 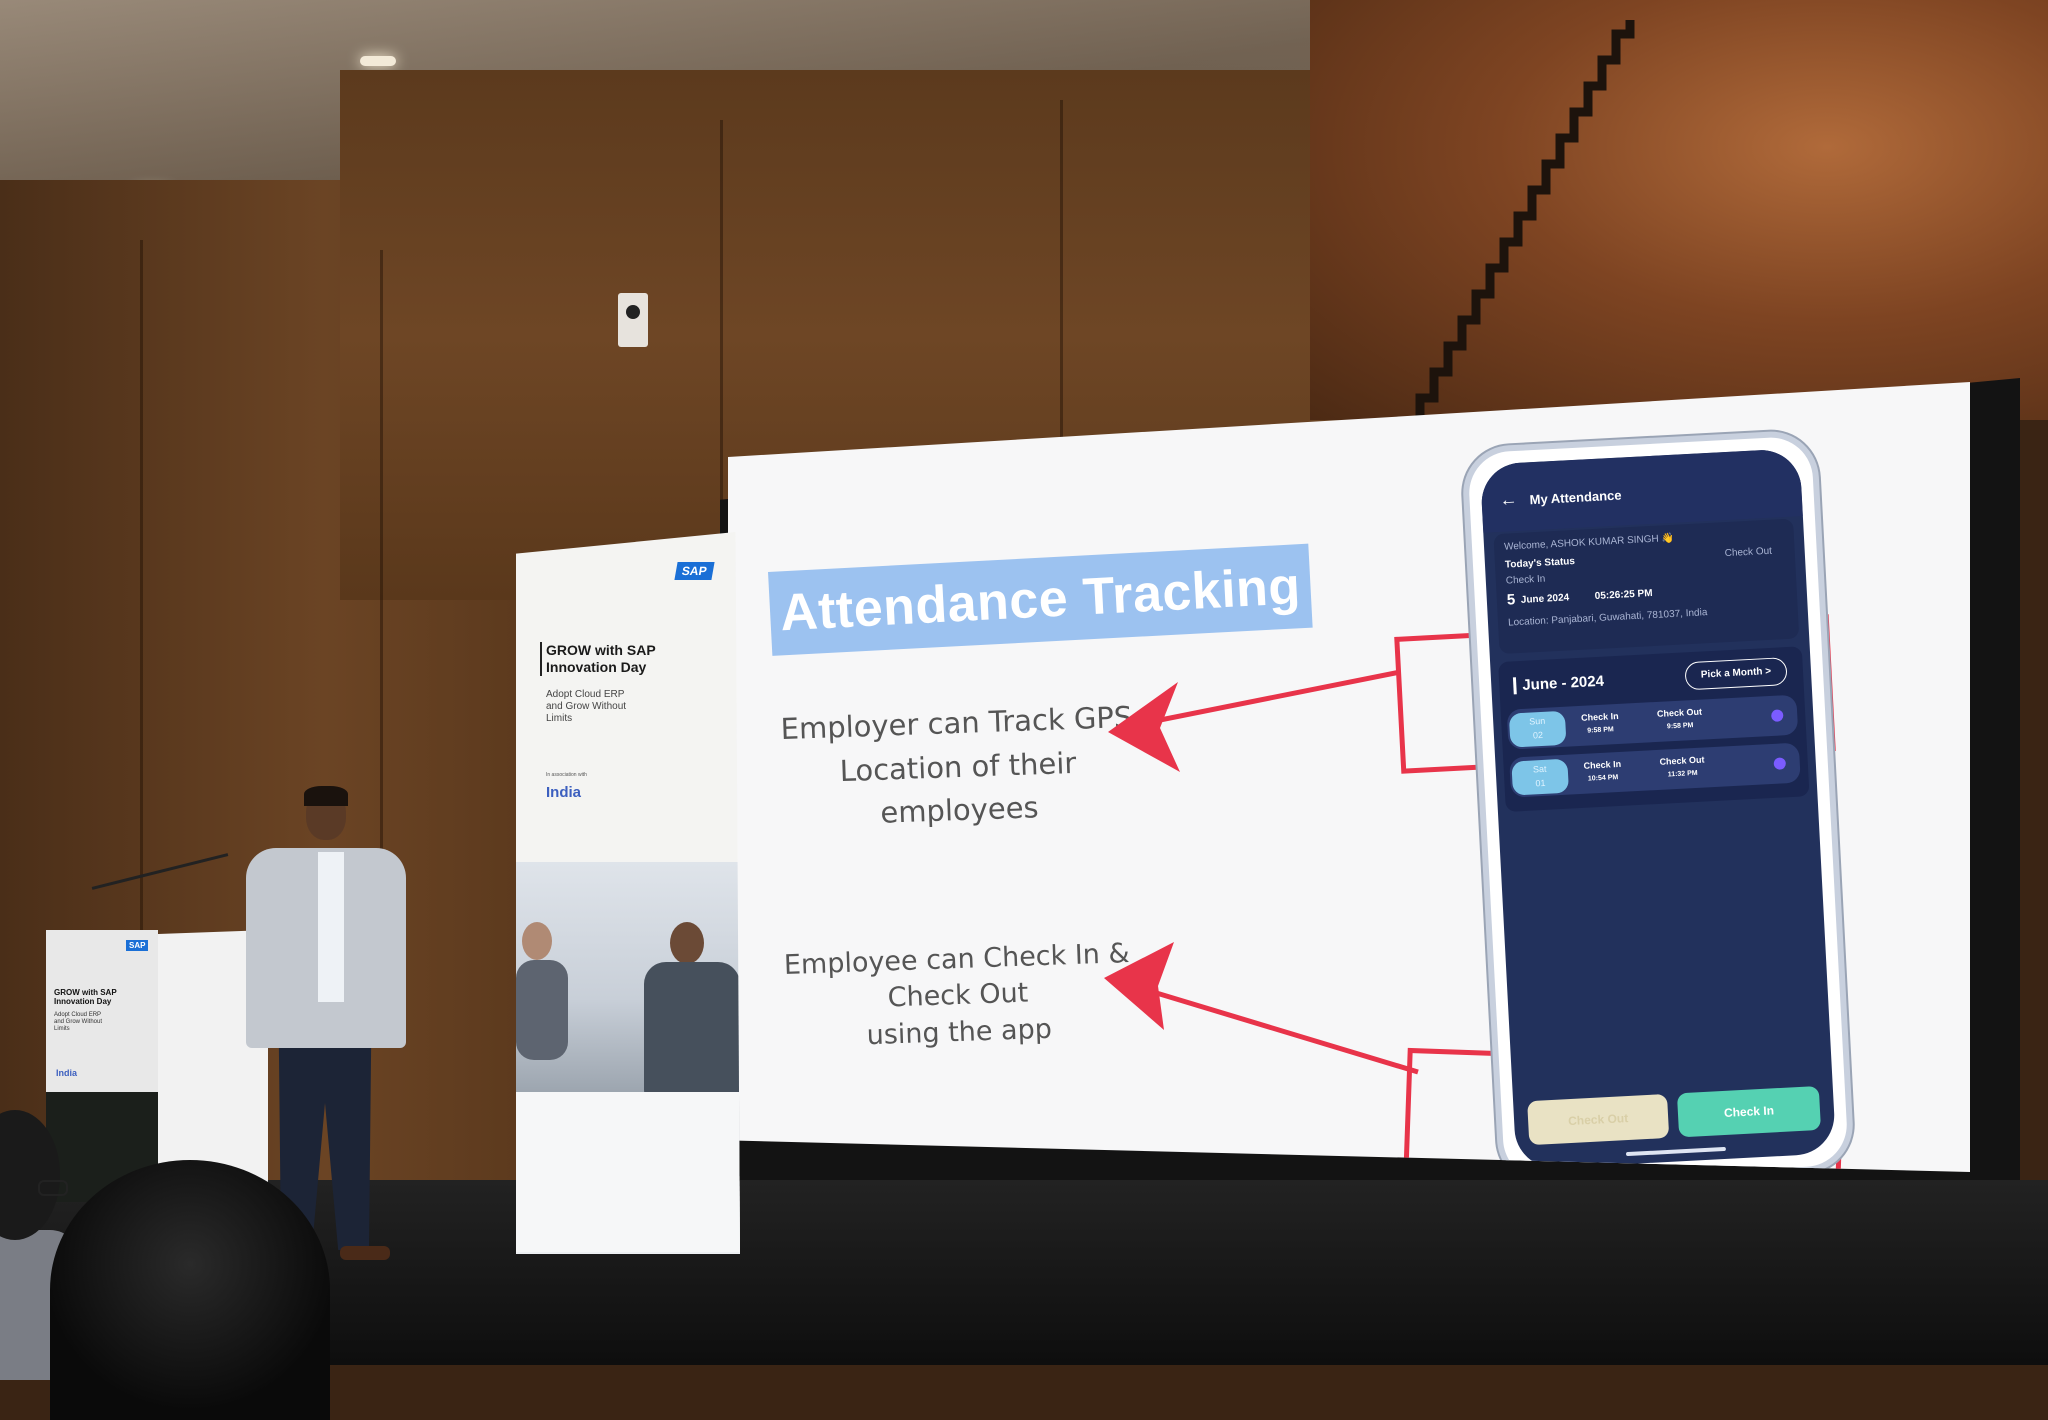 What do you see at coordinates (1682, 768) in the screenshot?
I see `row-check-out: Check Out 11:32 PM` at bounding box center [1682, 768].